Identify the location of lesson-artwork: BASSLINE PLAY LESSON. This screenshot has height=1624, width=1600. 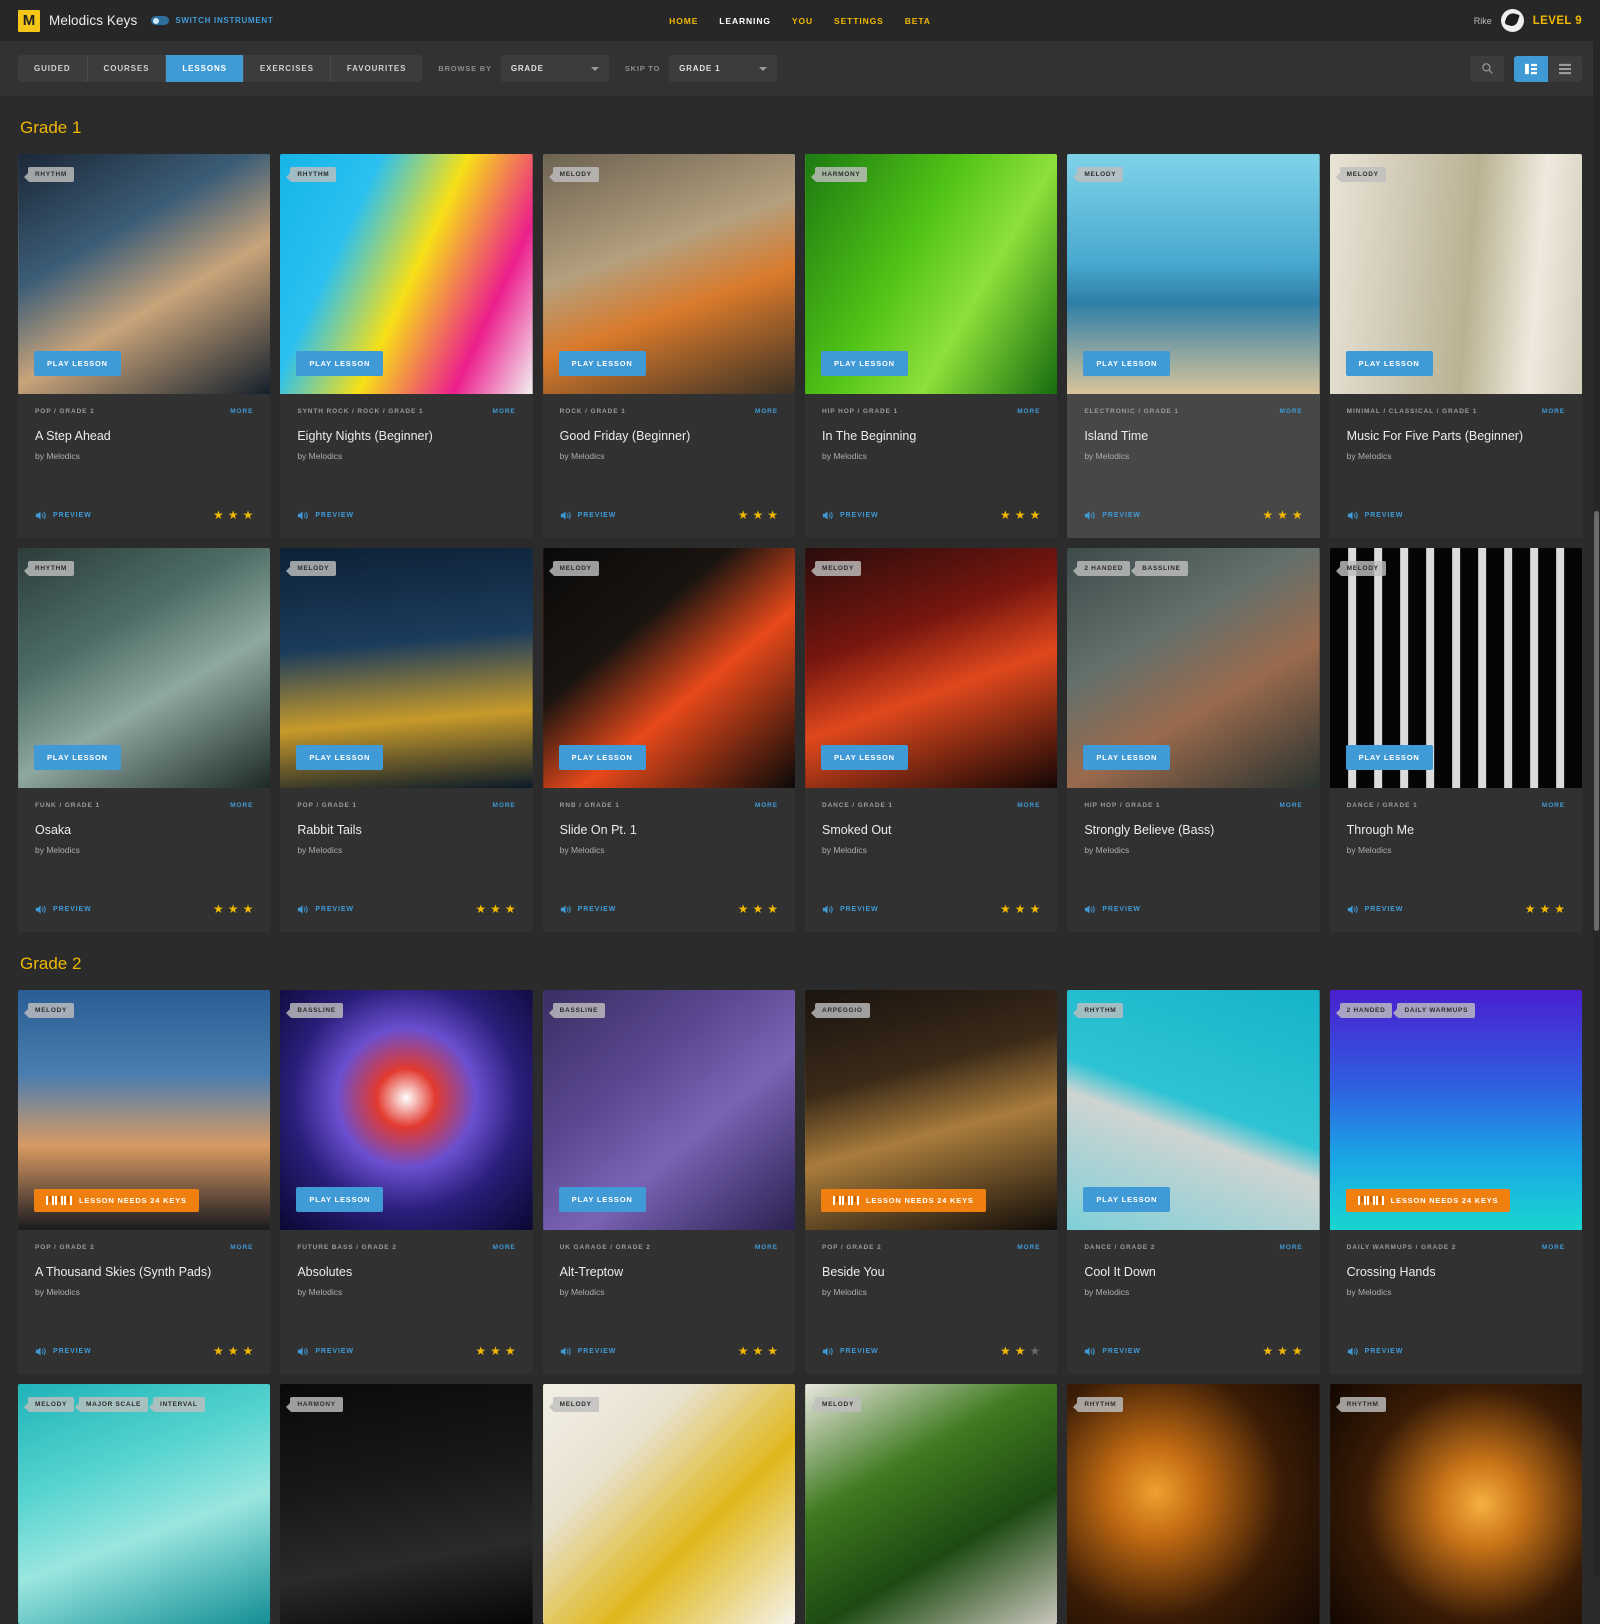
(406, 1110).